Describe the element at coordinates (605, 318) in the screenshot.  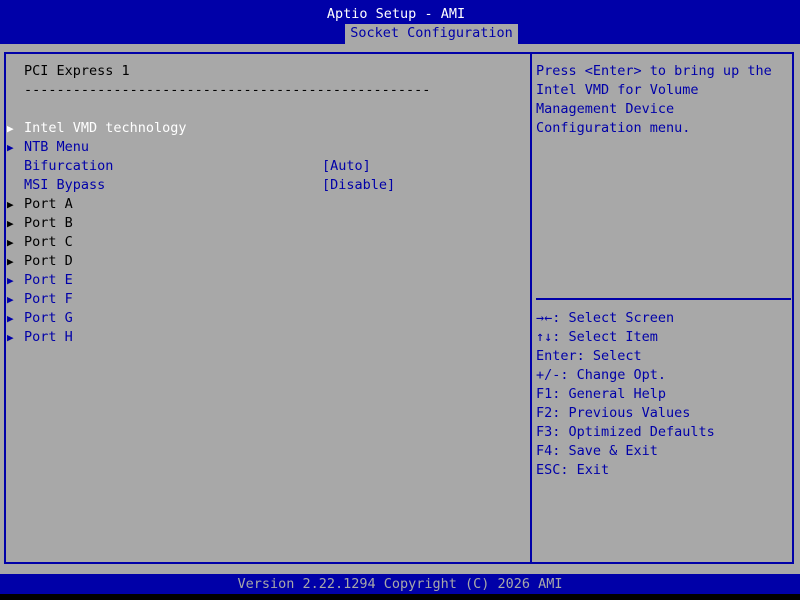
I see `key-legend-select-screen: →←: Select Screen` at that location.